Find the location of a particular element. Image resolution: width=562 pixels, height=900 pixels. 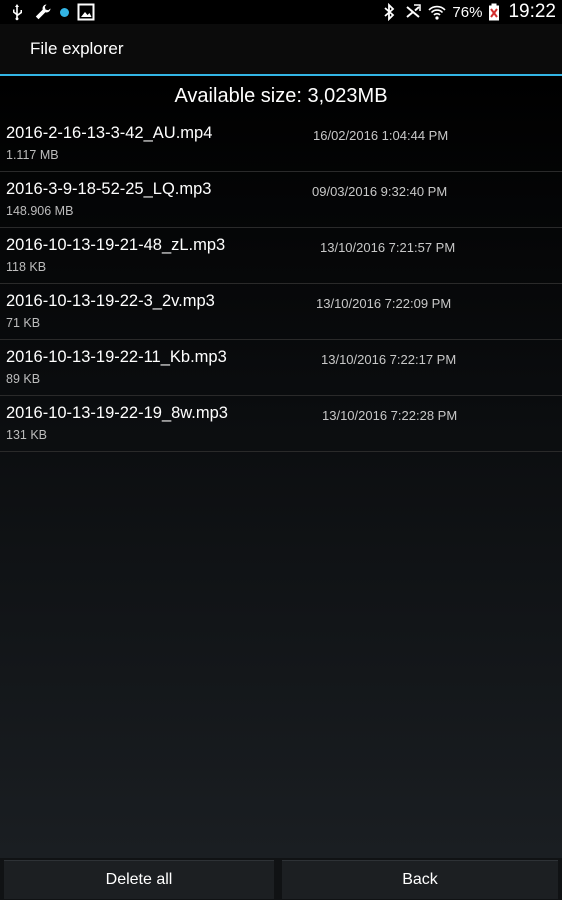

wrench-icon is located at coordinates (43, 12).